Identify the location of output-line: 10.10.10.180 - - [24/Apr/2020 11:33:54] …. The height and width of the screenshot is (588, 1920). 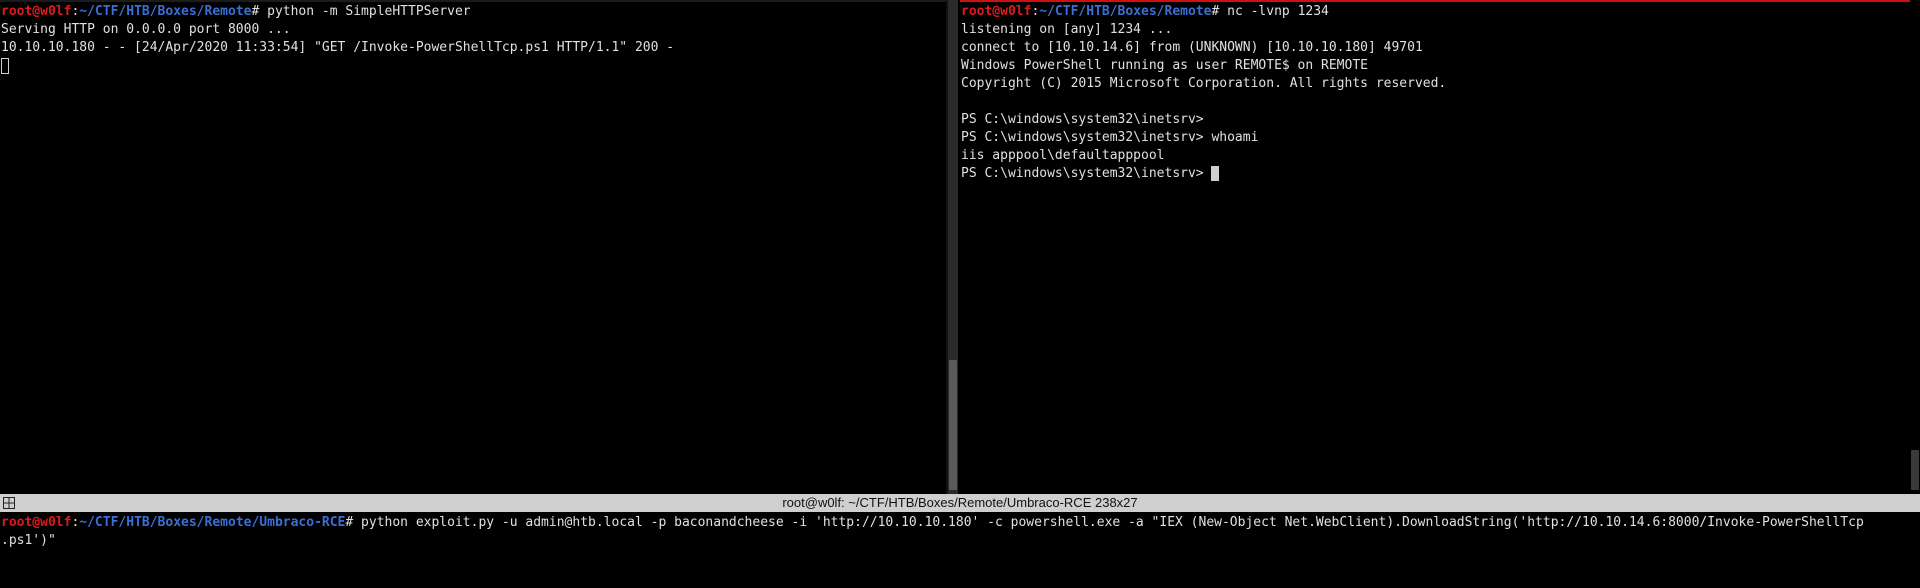
(338, 47).